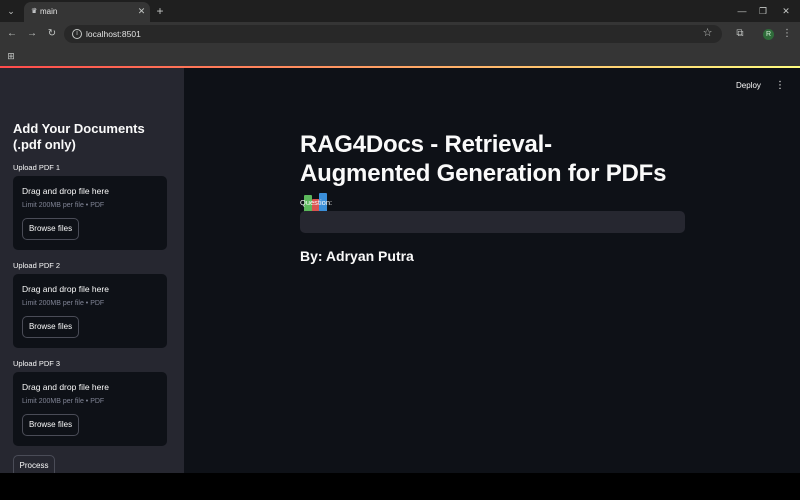 This screenshot has width=800, height=500. Describe the element at coordinates (52, 34) in the screenshot. I see `reload-icon: ↻` at that location.